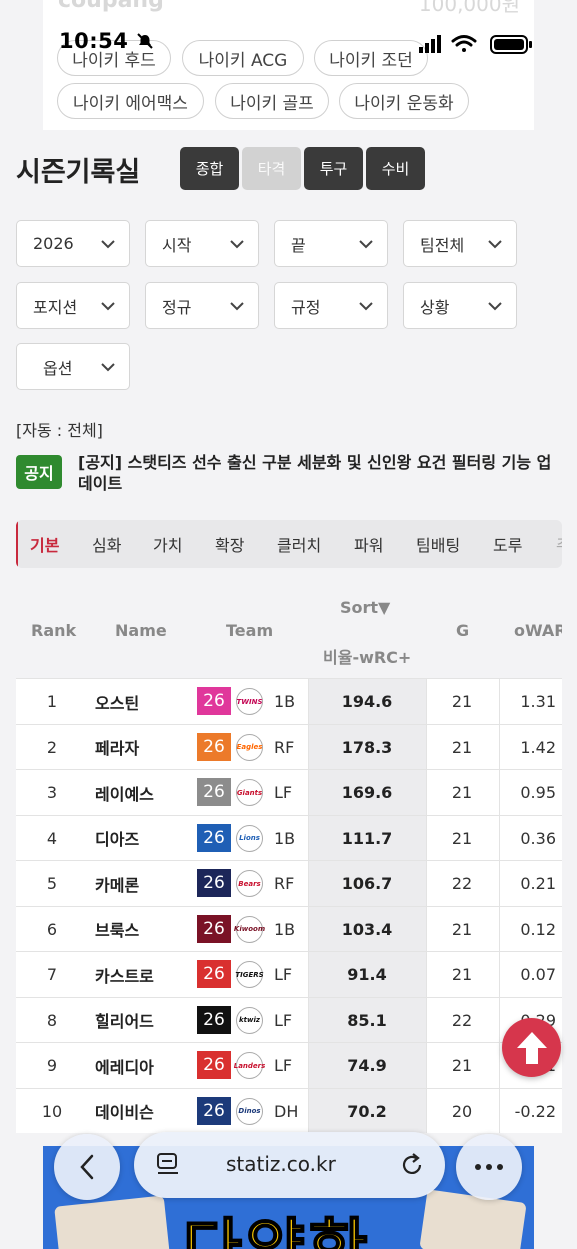 This screenshot has height=1249, width=577. Describe the element at coordinates (117, 701) in the screenshot. I see `player-name-link: 오스틴` at that location.